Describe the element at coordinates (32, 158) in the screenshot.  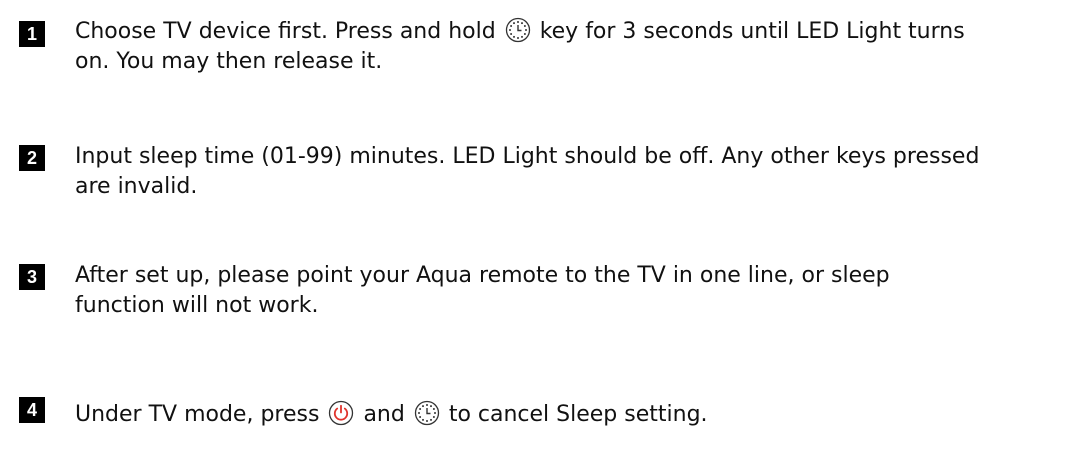
I see `step-number-badge: 2` at that location.